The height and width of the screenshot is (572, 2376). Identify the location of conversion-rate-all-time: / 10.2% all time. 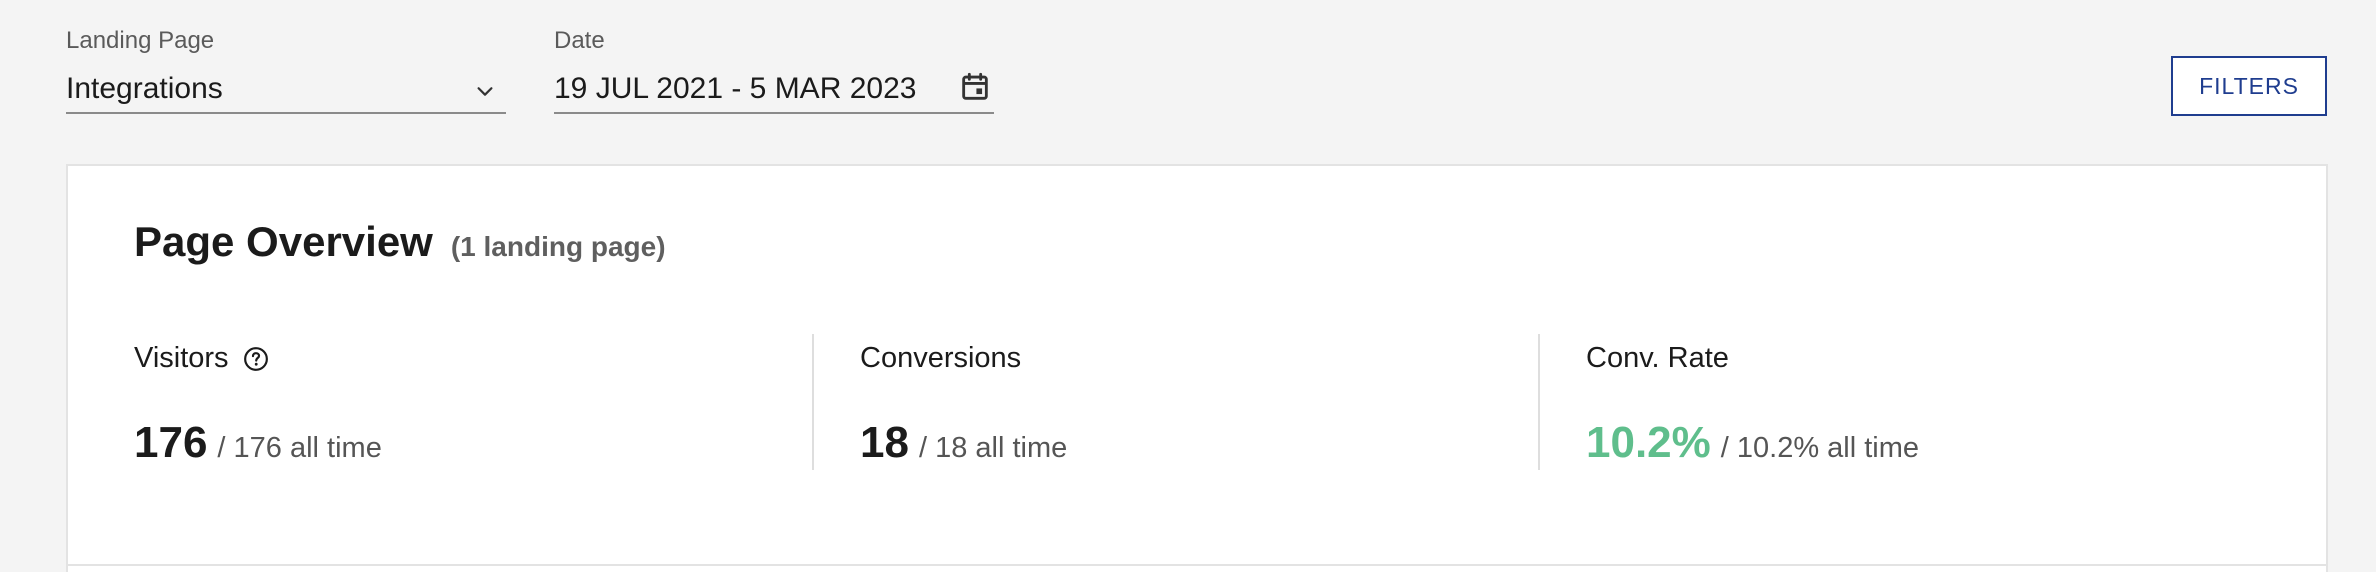
(1820, 448).